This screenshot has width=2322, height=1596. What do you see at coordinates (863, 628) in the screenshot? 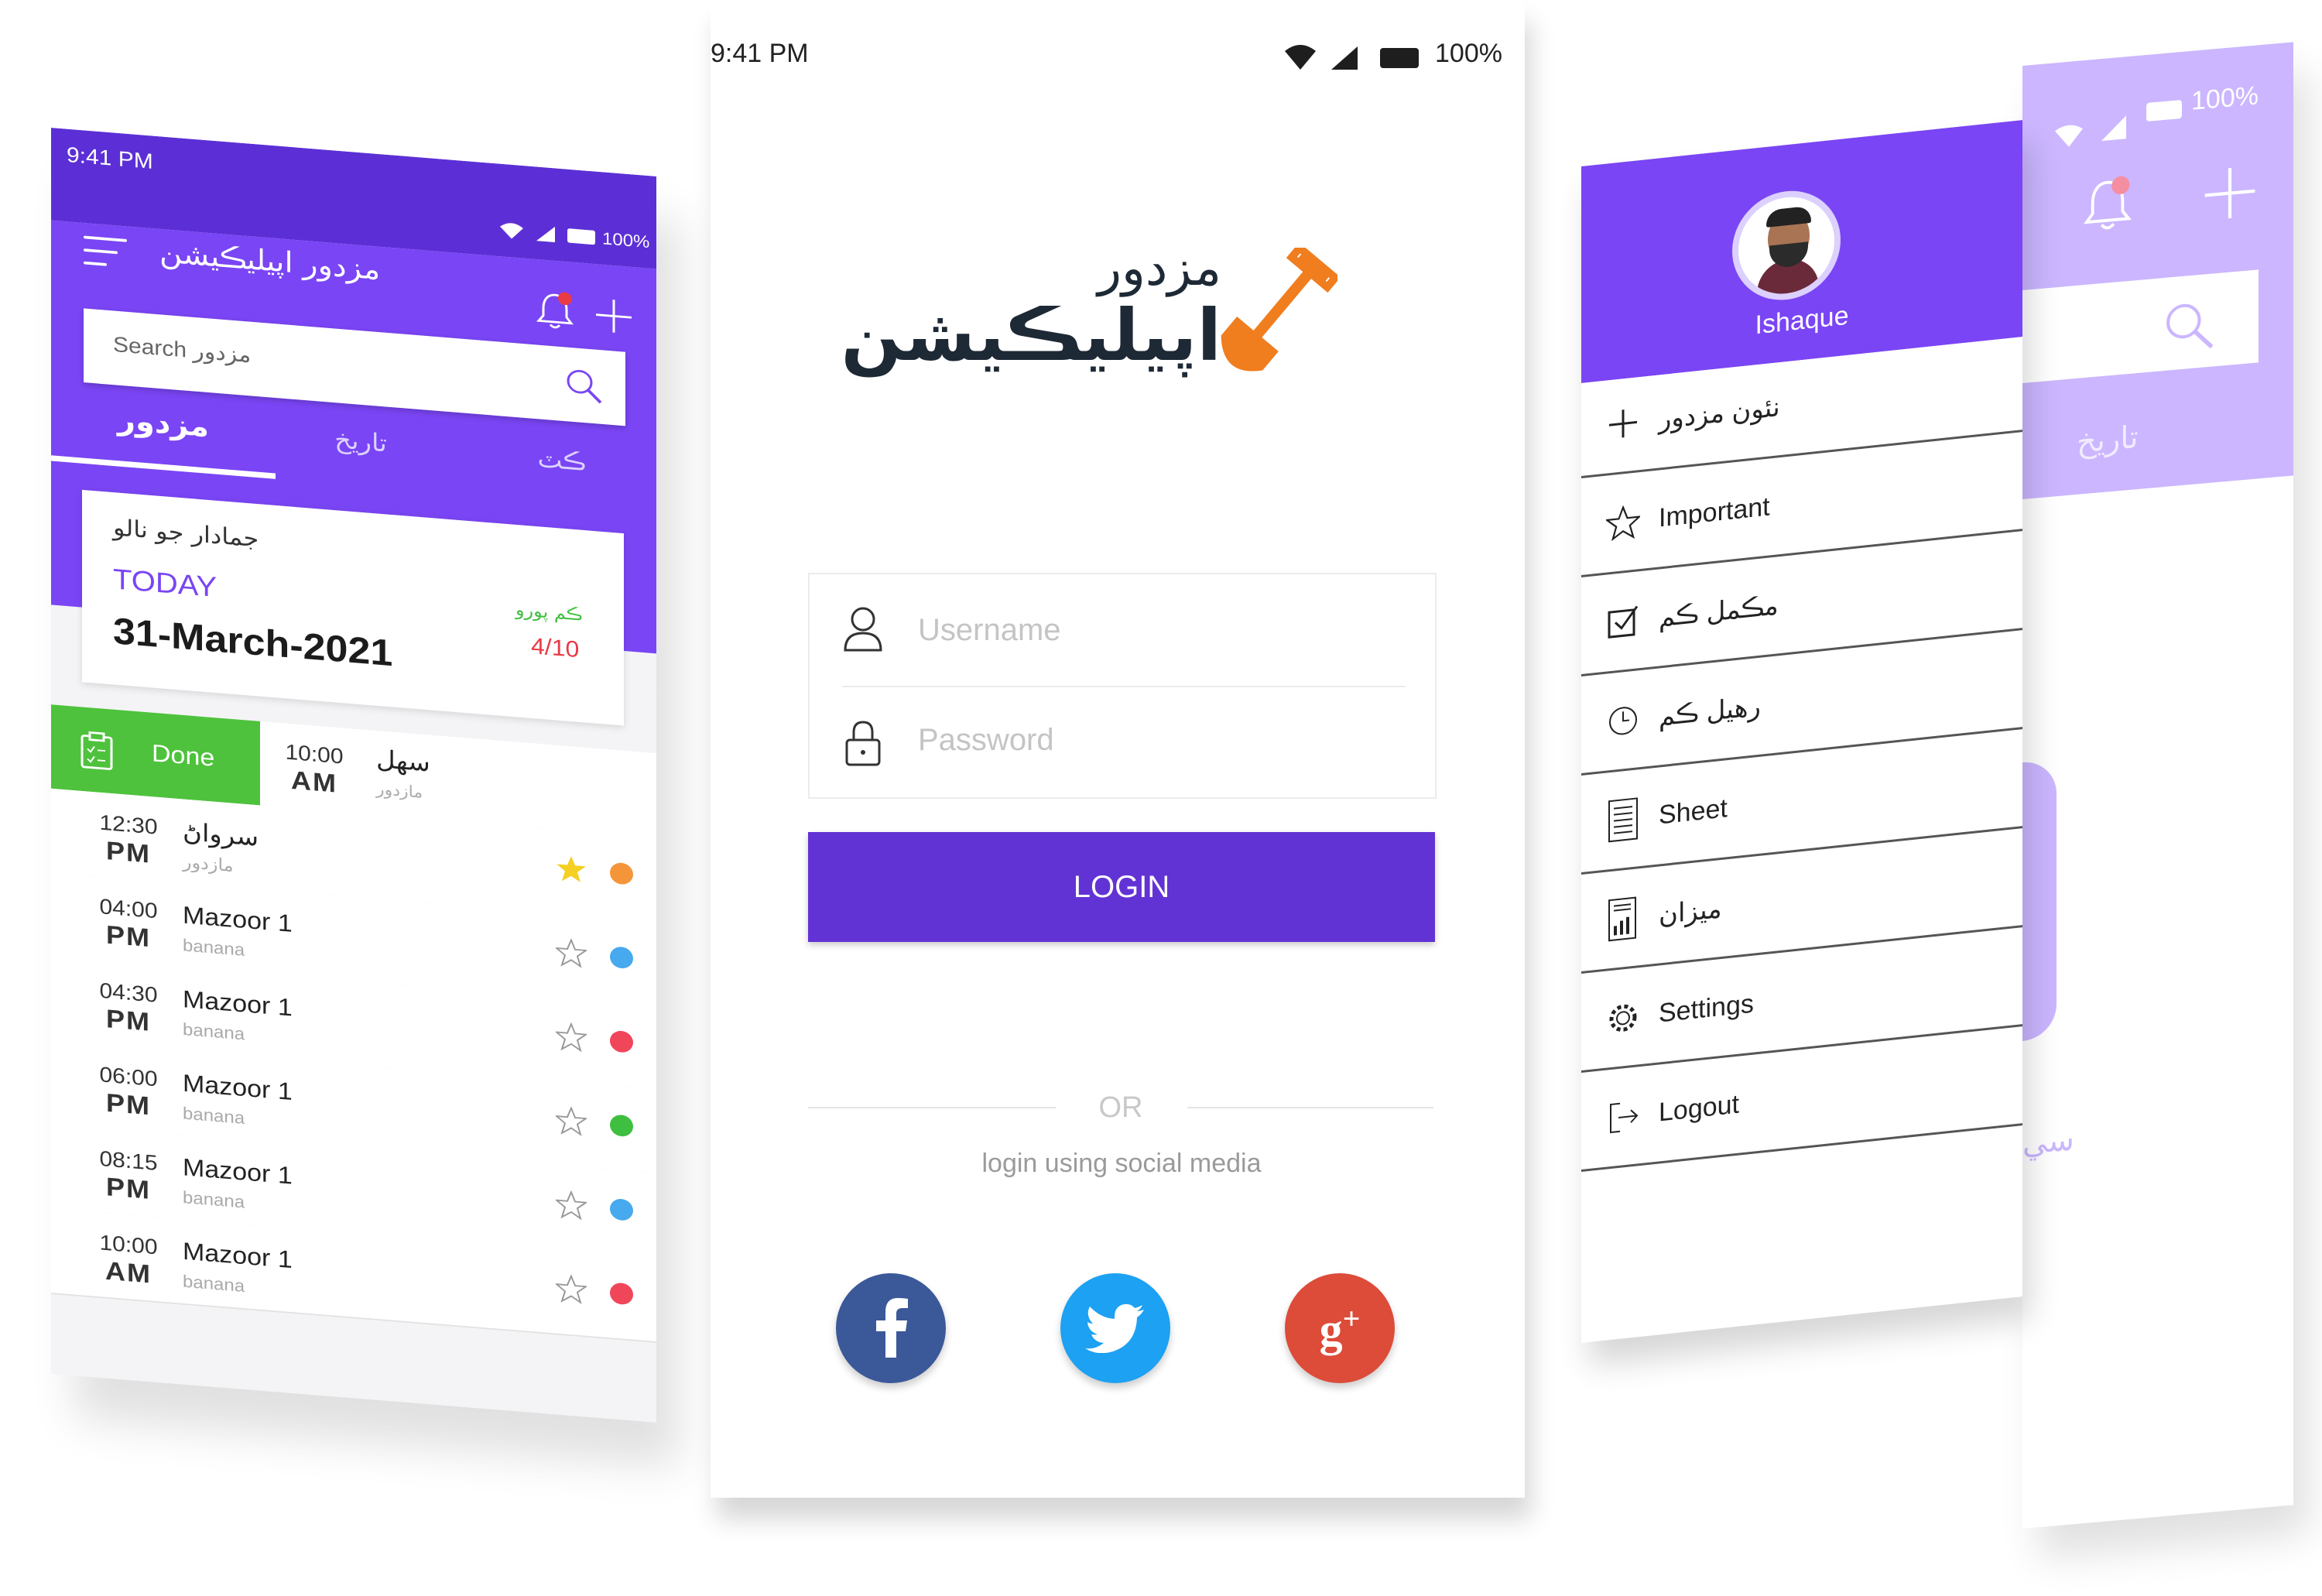
I see `user-icon` at bounding box center [863, 628].